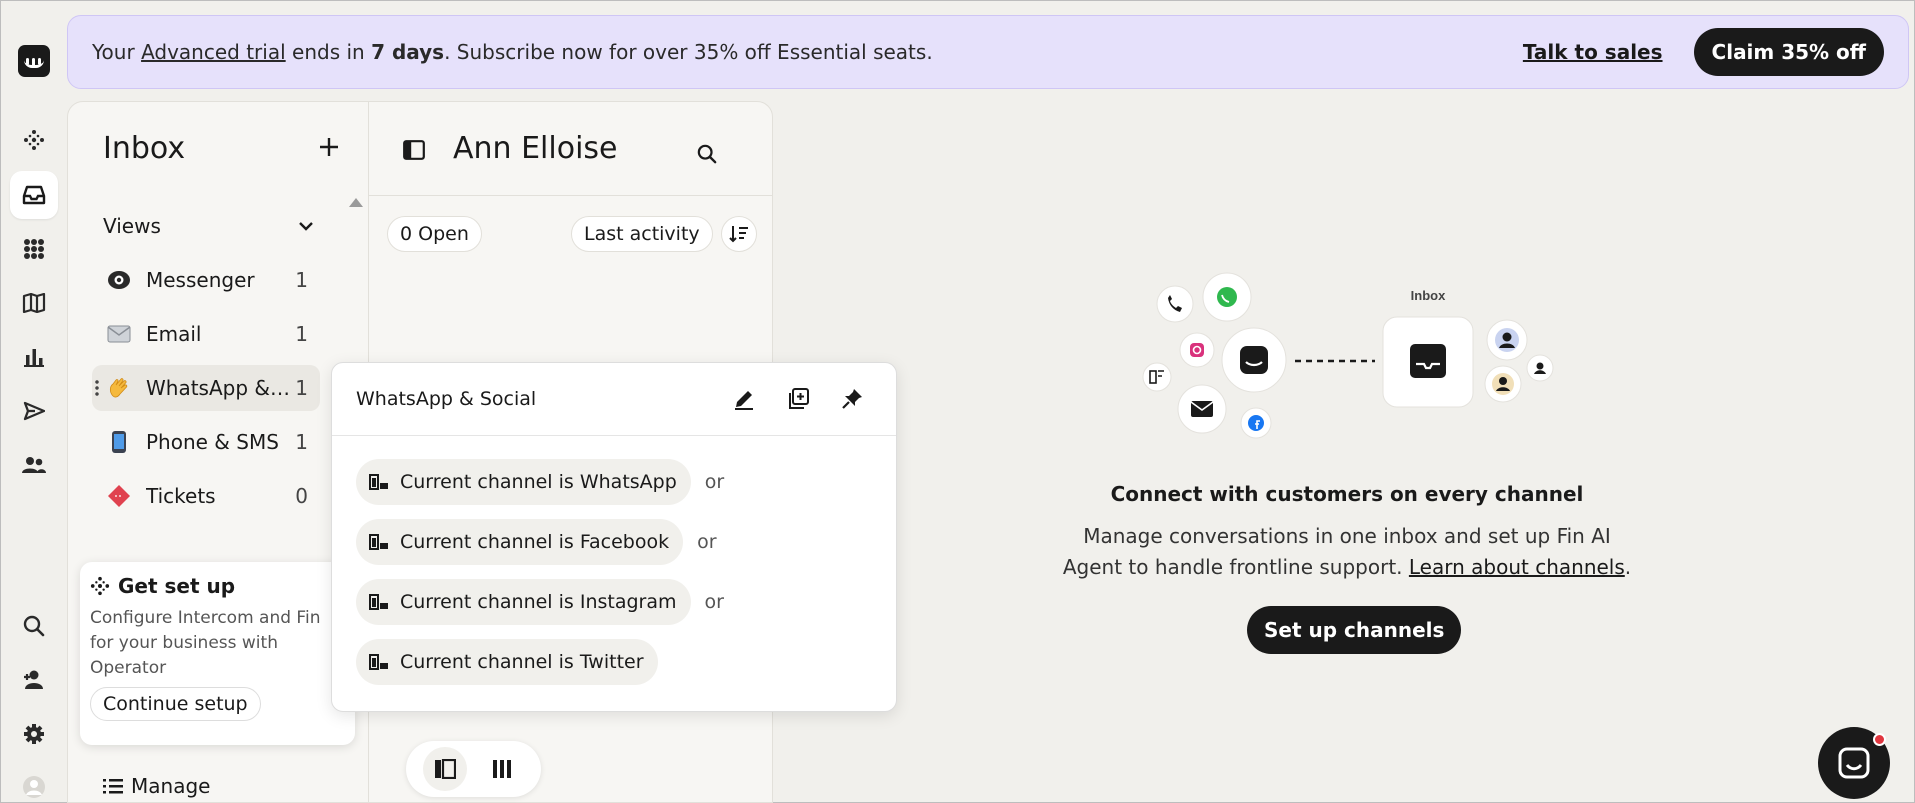 The width and height of the screenshot is (1915, 803). I want to click on view-item-email: Email 1, so click(206, 334).